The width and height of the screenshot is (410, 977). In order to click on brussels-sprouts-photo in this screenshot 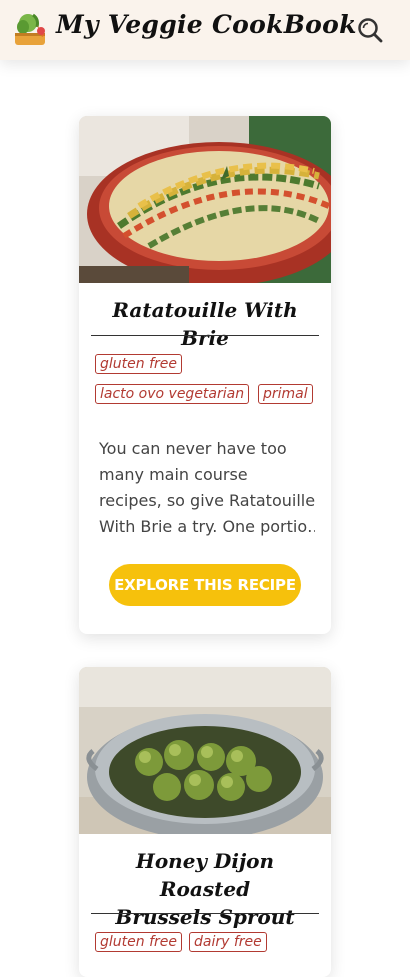, I will do `click(205, 750)`.